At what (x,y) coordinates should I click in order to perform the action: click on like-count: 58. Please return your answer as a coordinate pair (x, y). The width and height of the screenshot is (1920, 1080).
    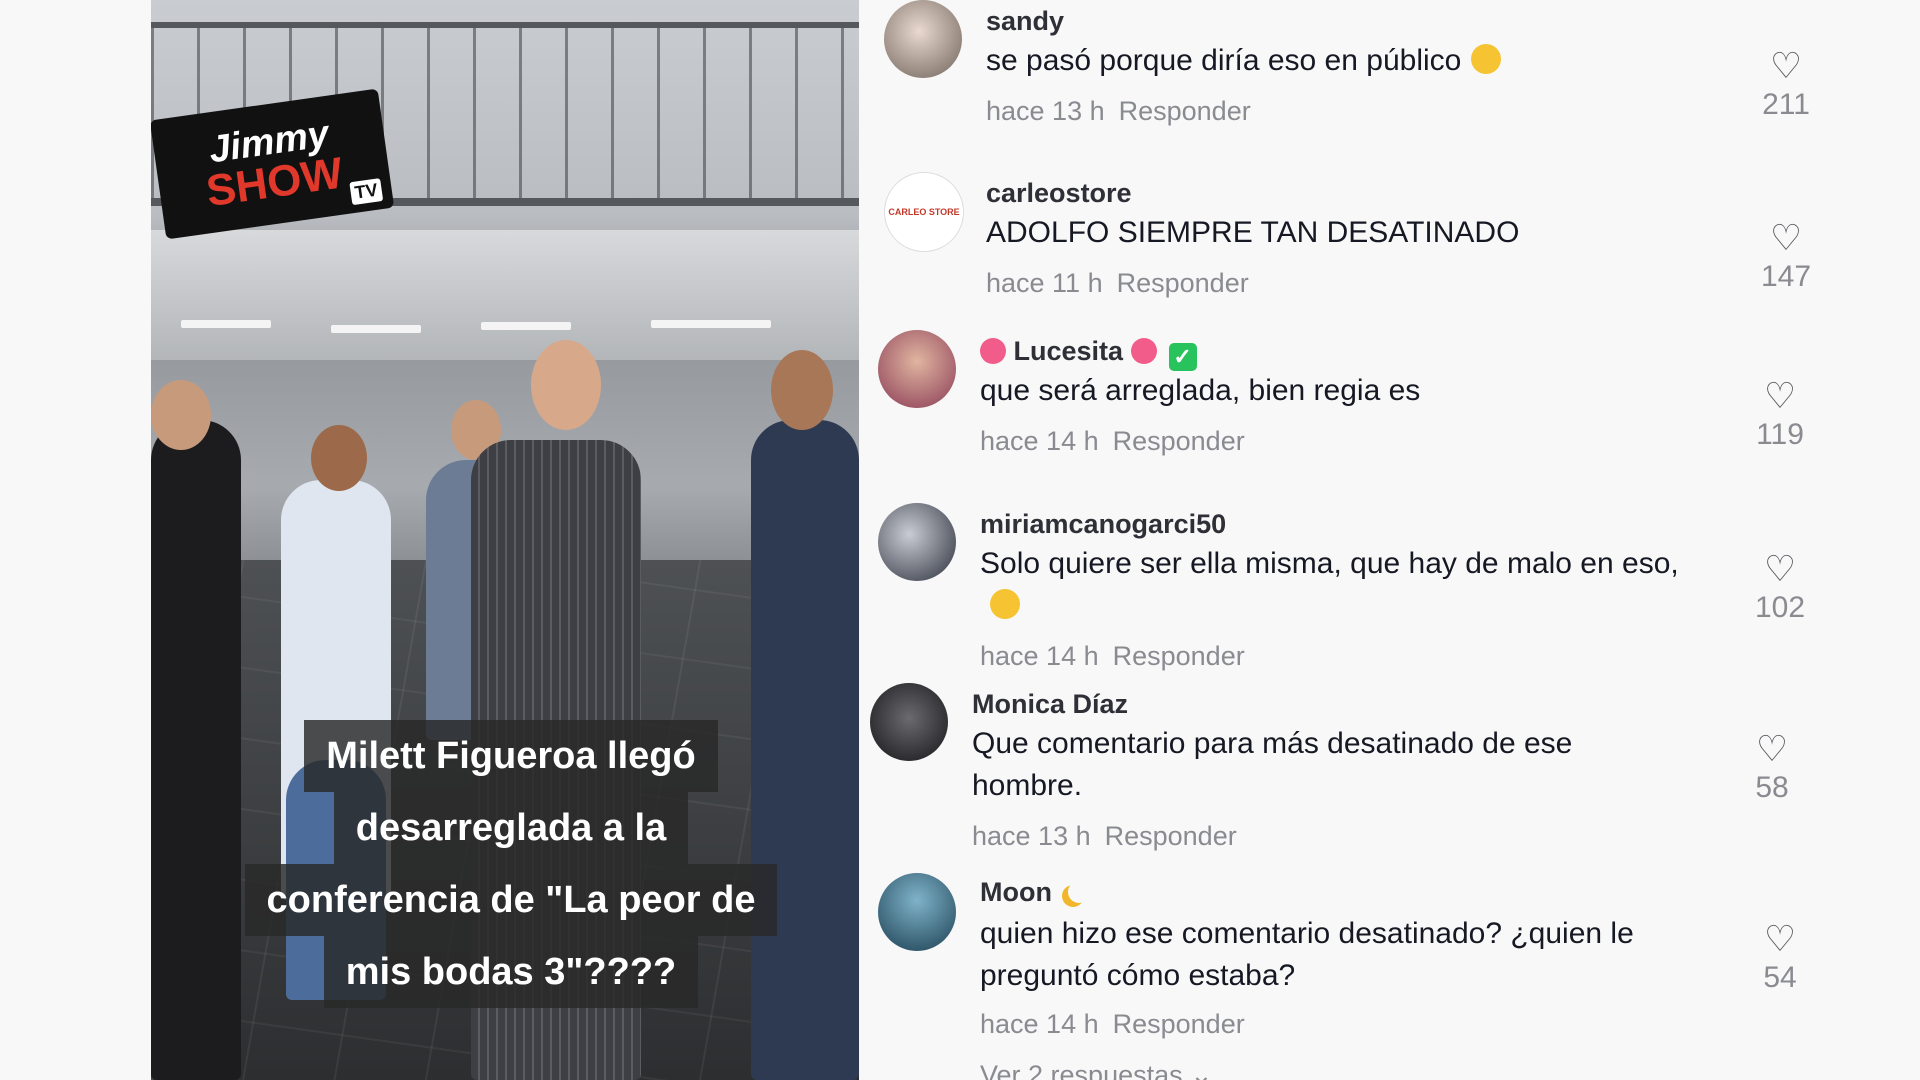
    Looking at the image, I should click on (1772, 787).